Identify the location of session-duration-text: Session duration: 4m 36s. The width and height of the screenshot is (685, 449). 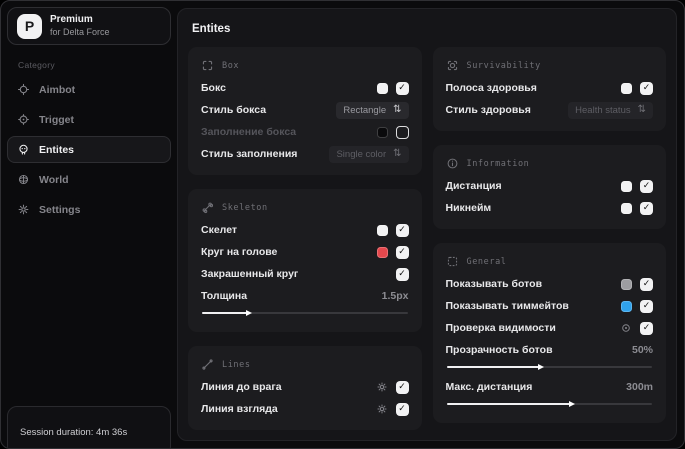
(74, 432).